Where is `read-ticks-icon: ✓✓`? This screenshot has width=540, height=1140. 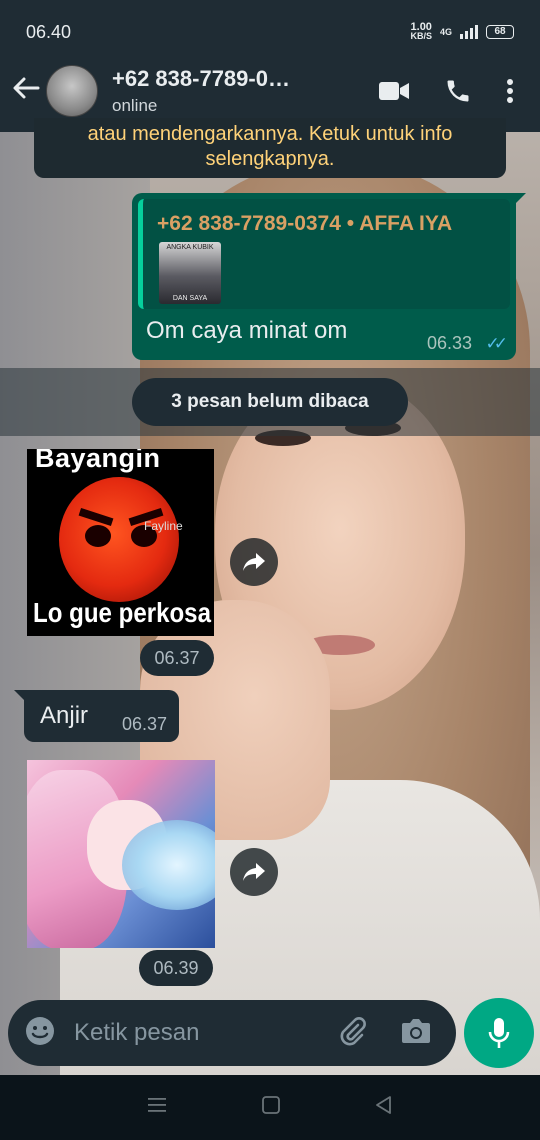 read-ticks-icon: ✓✓ is located at coordinates (496, 343).